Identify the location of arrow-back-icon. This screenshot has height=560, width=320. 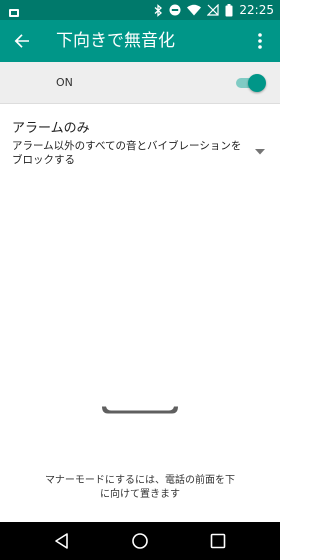
(22, 41).